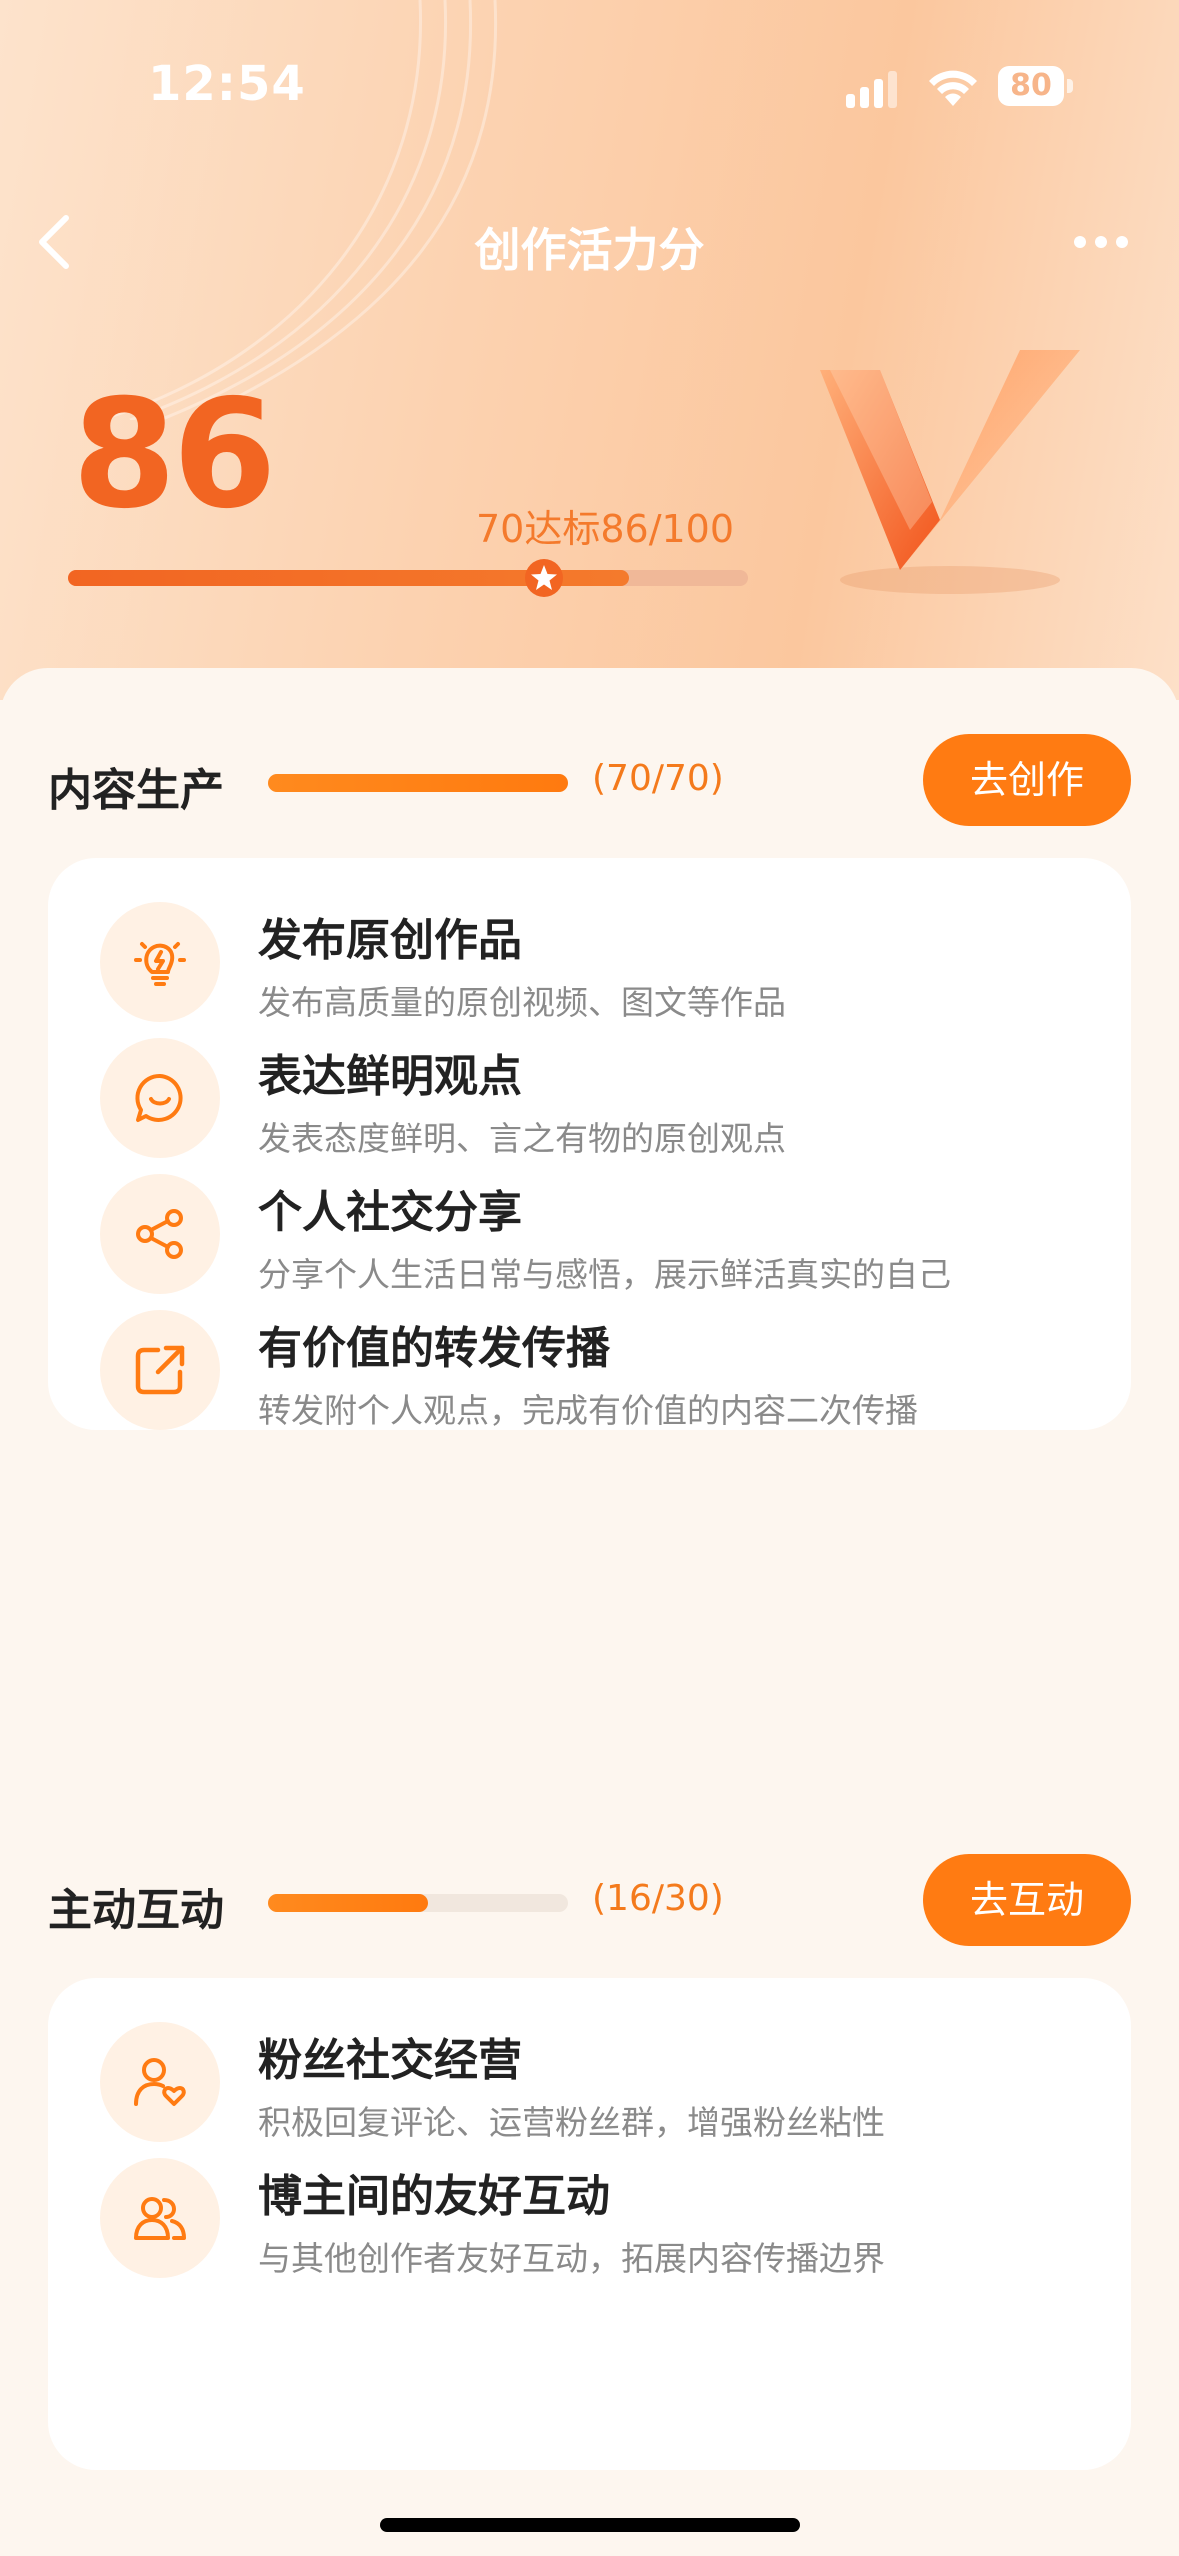 This screenshot has height=2556, width=1179. What do you see at coordinates (434, 2196) in the screenshot?
I see `item-title: 博主间的友好互动` at bounding box center [434, 2196].